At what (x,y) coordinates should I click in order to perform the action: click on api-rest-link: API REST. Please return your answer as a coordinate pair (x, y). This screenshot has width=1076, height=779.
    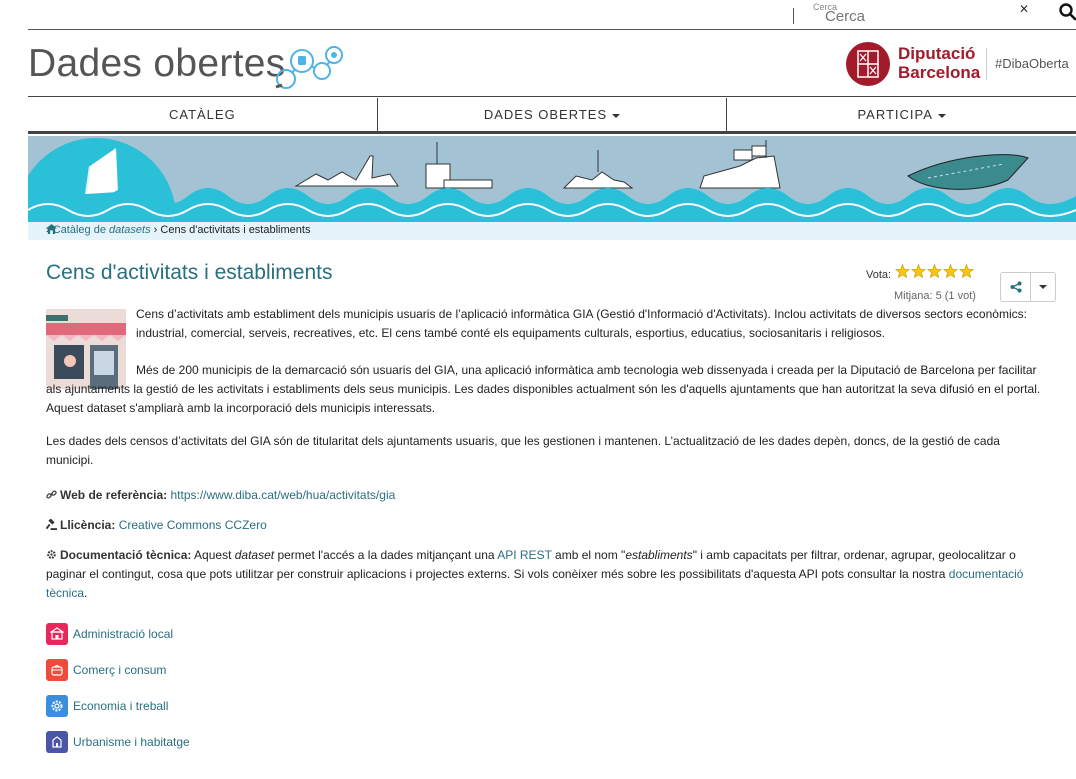
    Looking at the image, I should click on (524, 555).